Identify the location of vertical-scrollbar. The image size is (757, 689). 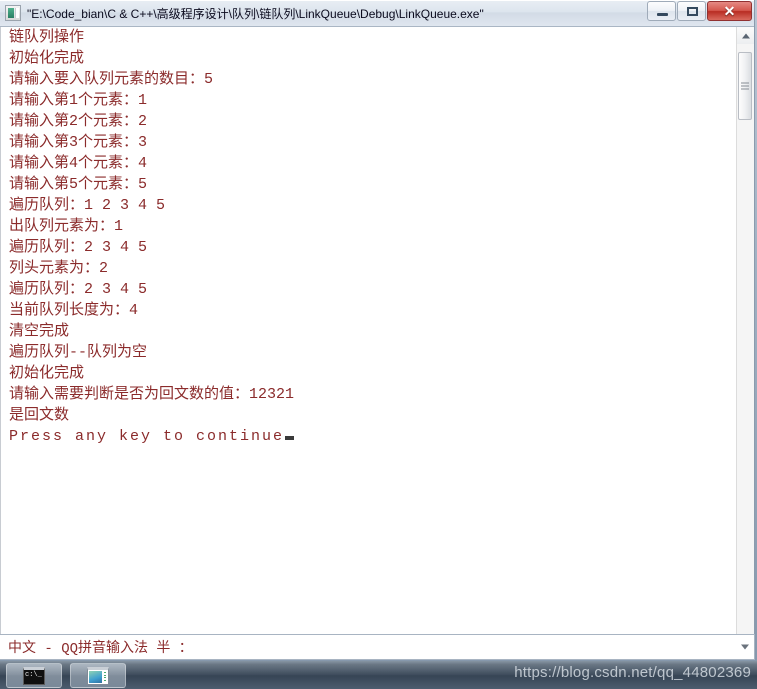
(745, 341).